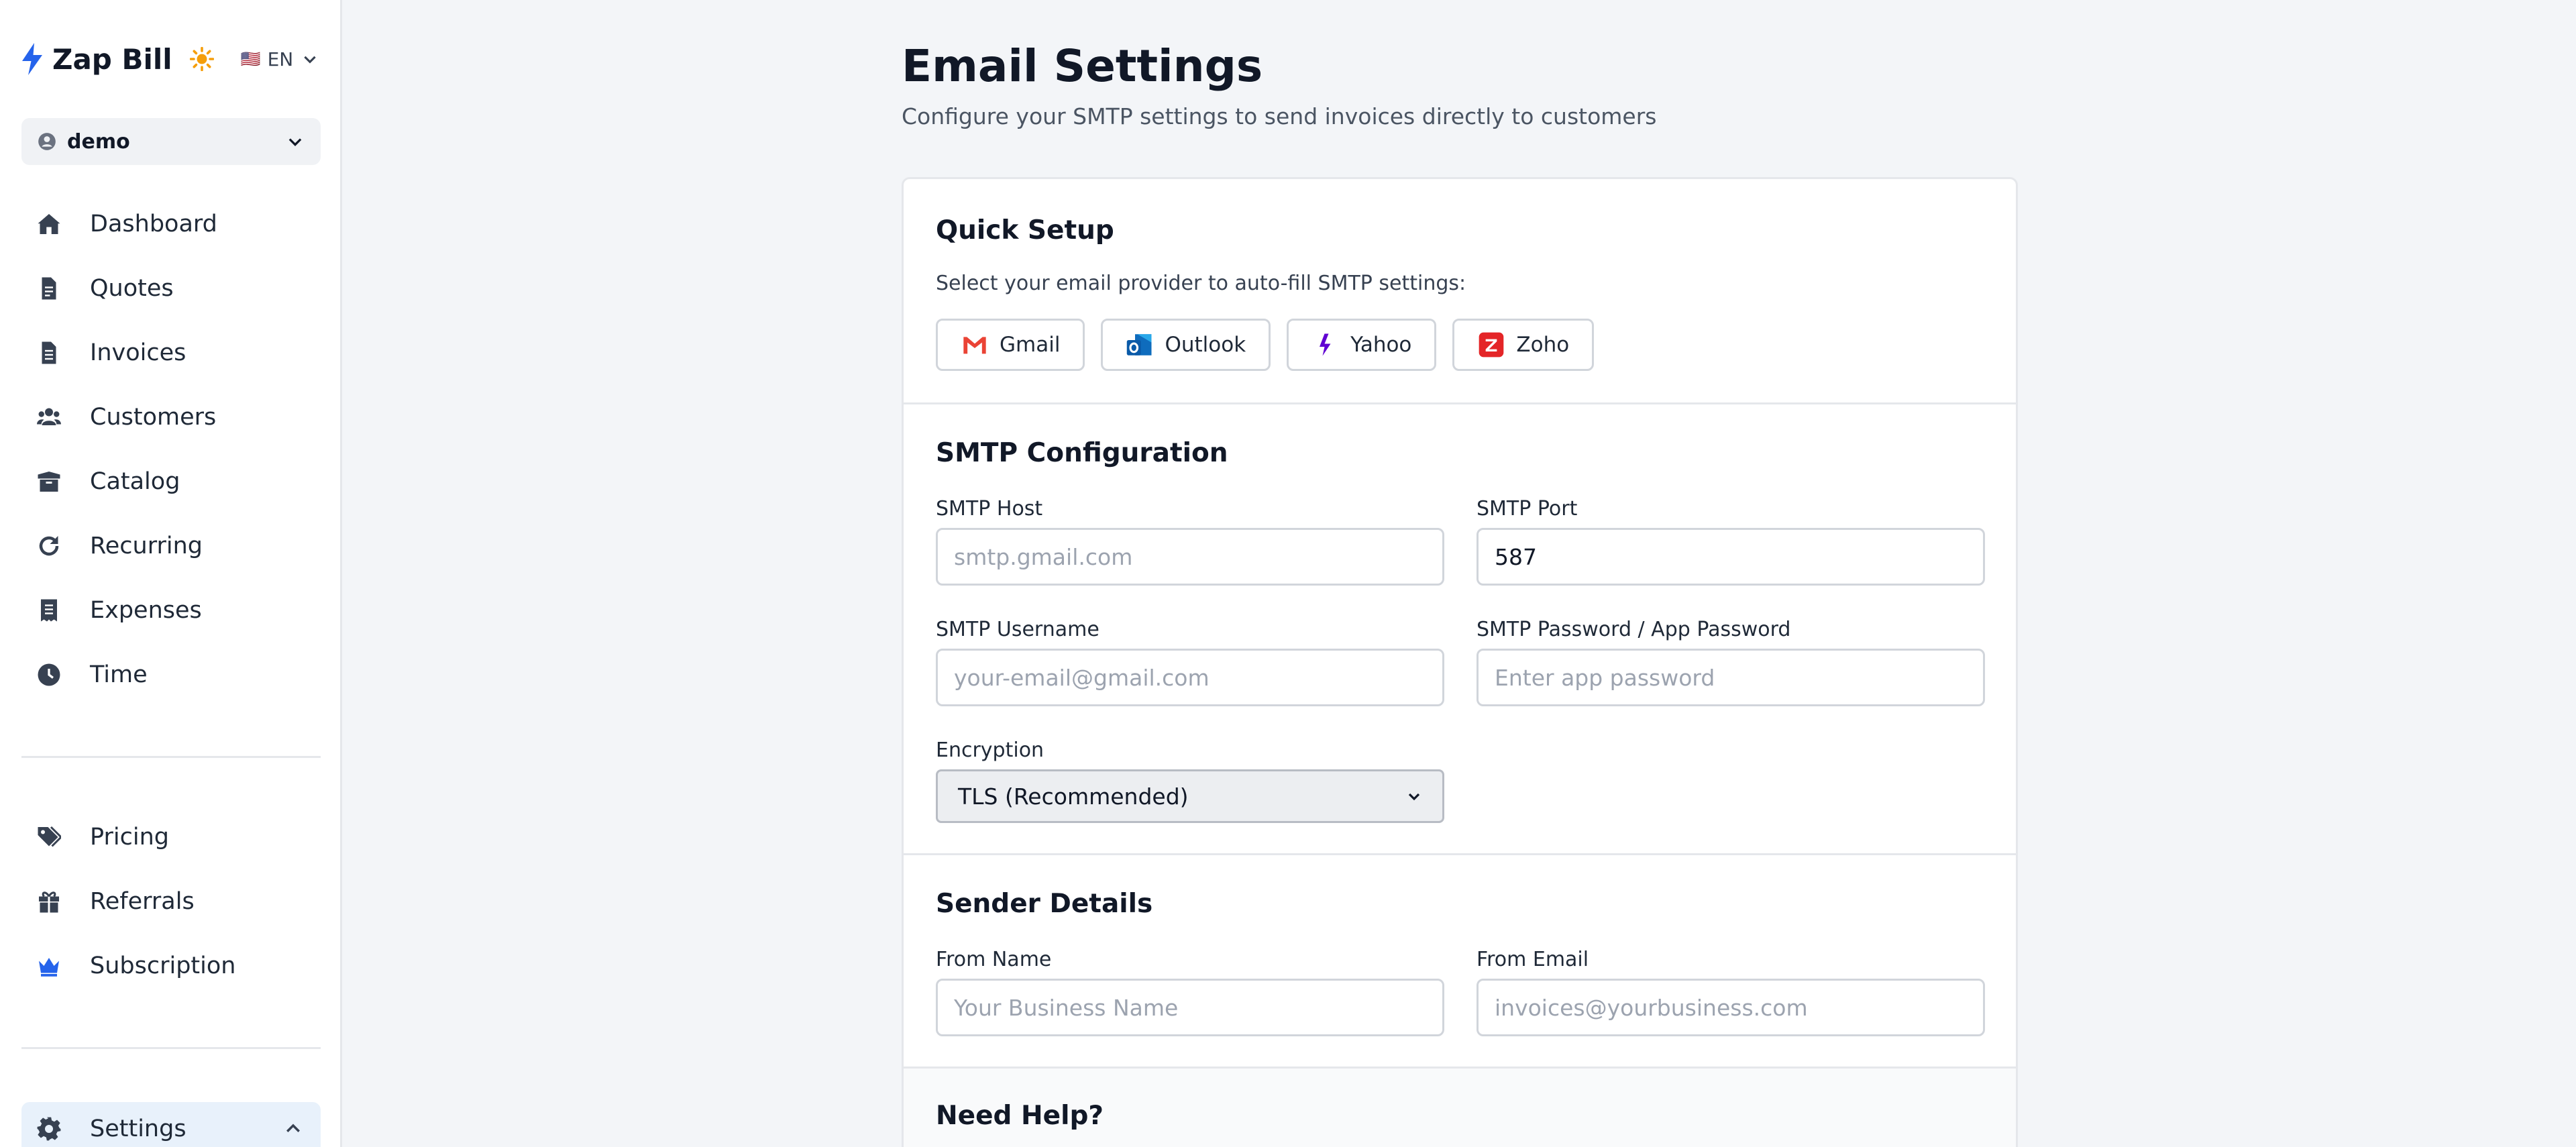 Image resolution: width=2576 pixels, height=1147 pixels. What do you see at coordinates (146, 546) in the screenshot?
I see `sidebar-item-label: Recurring` at bounding box center [146, 546].